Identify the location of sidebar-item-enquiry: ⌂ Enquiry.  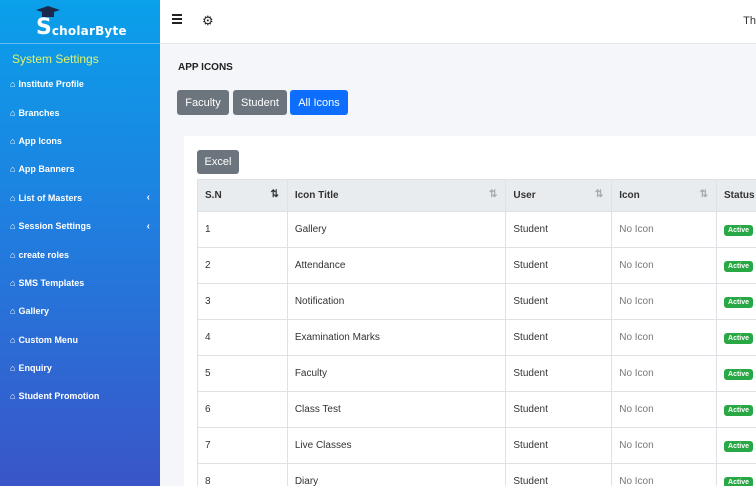
(80, 368).